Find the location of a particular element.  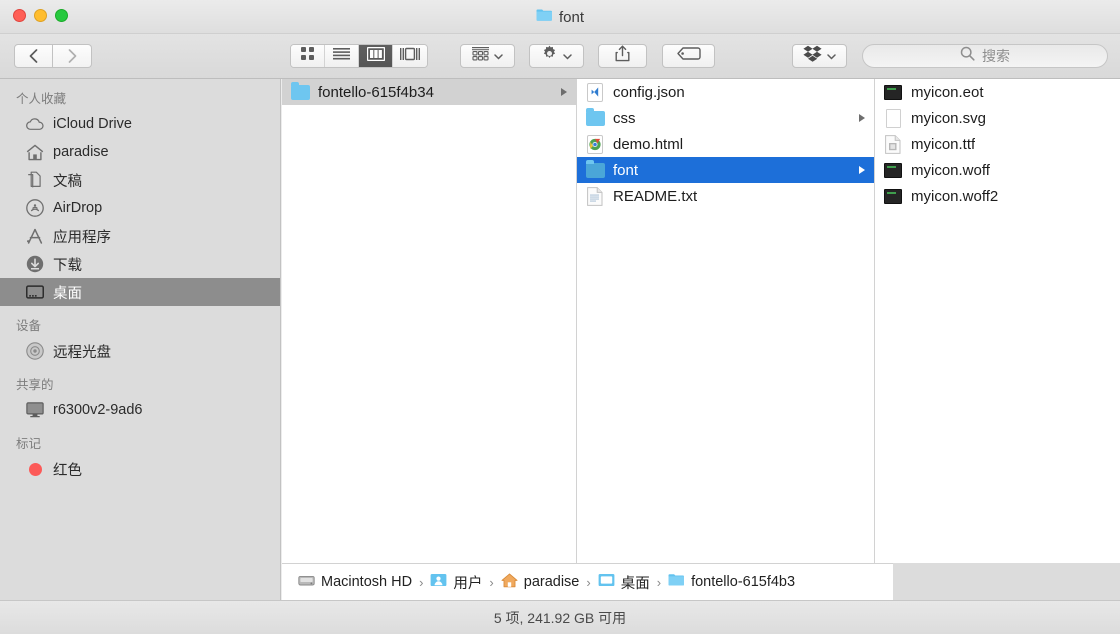

file-name: css is located at coordinates (624, 118).